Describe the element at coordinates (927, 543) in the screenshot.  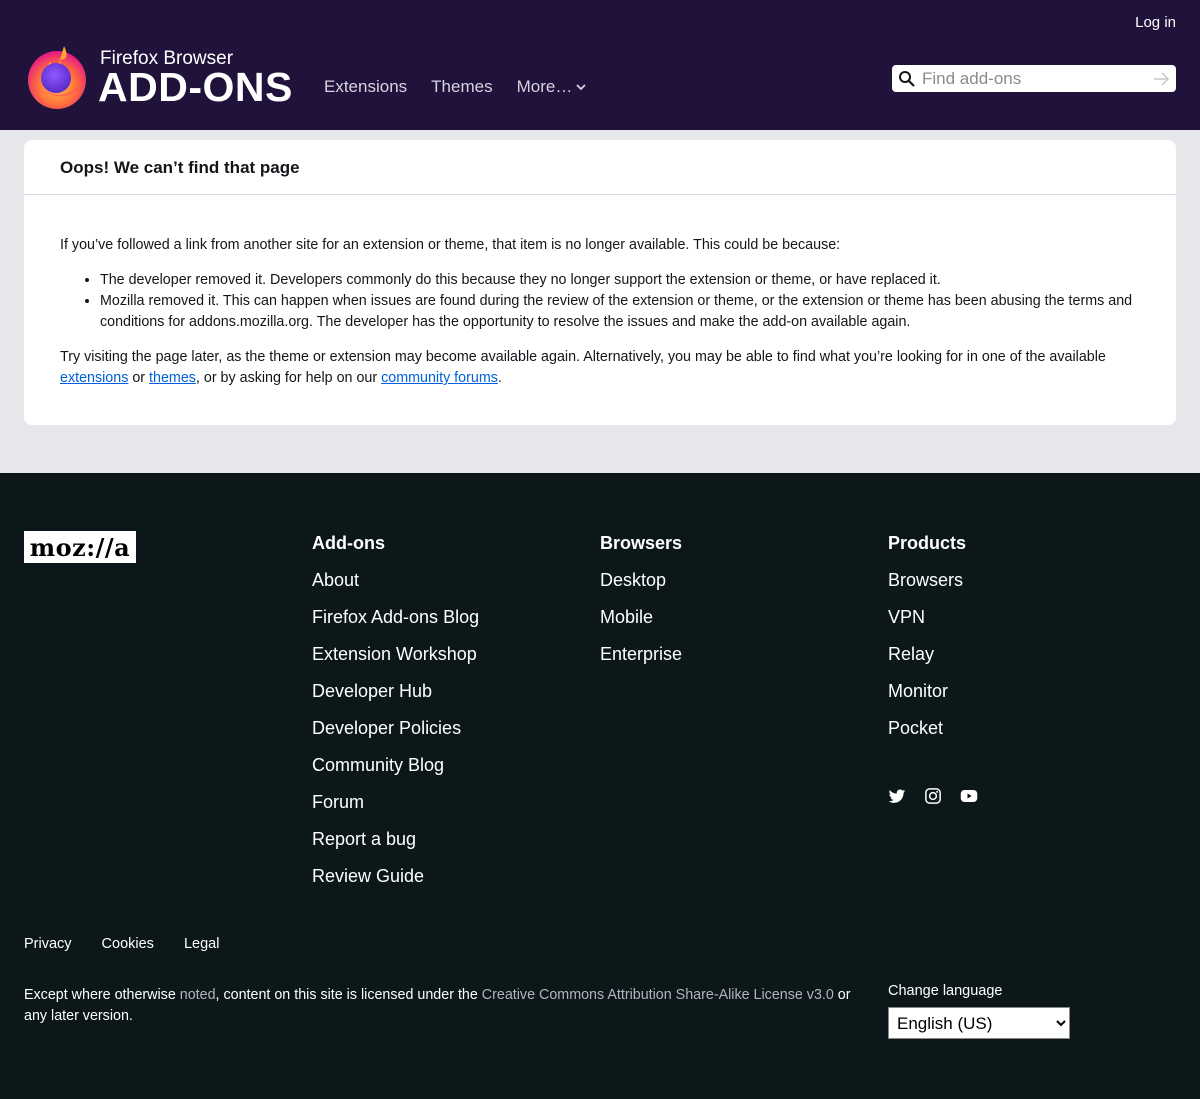
I see `footer-heading-products: Products` at that location.